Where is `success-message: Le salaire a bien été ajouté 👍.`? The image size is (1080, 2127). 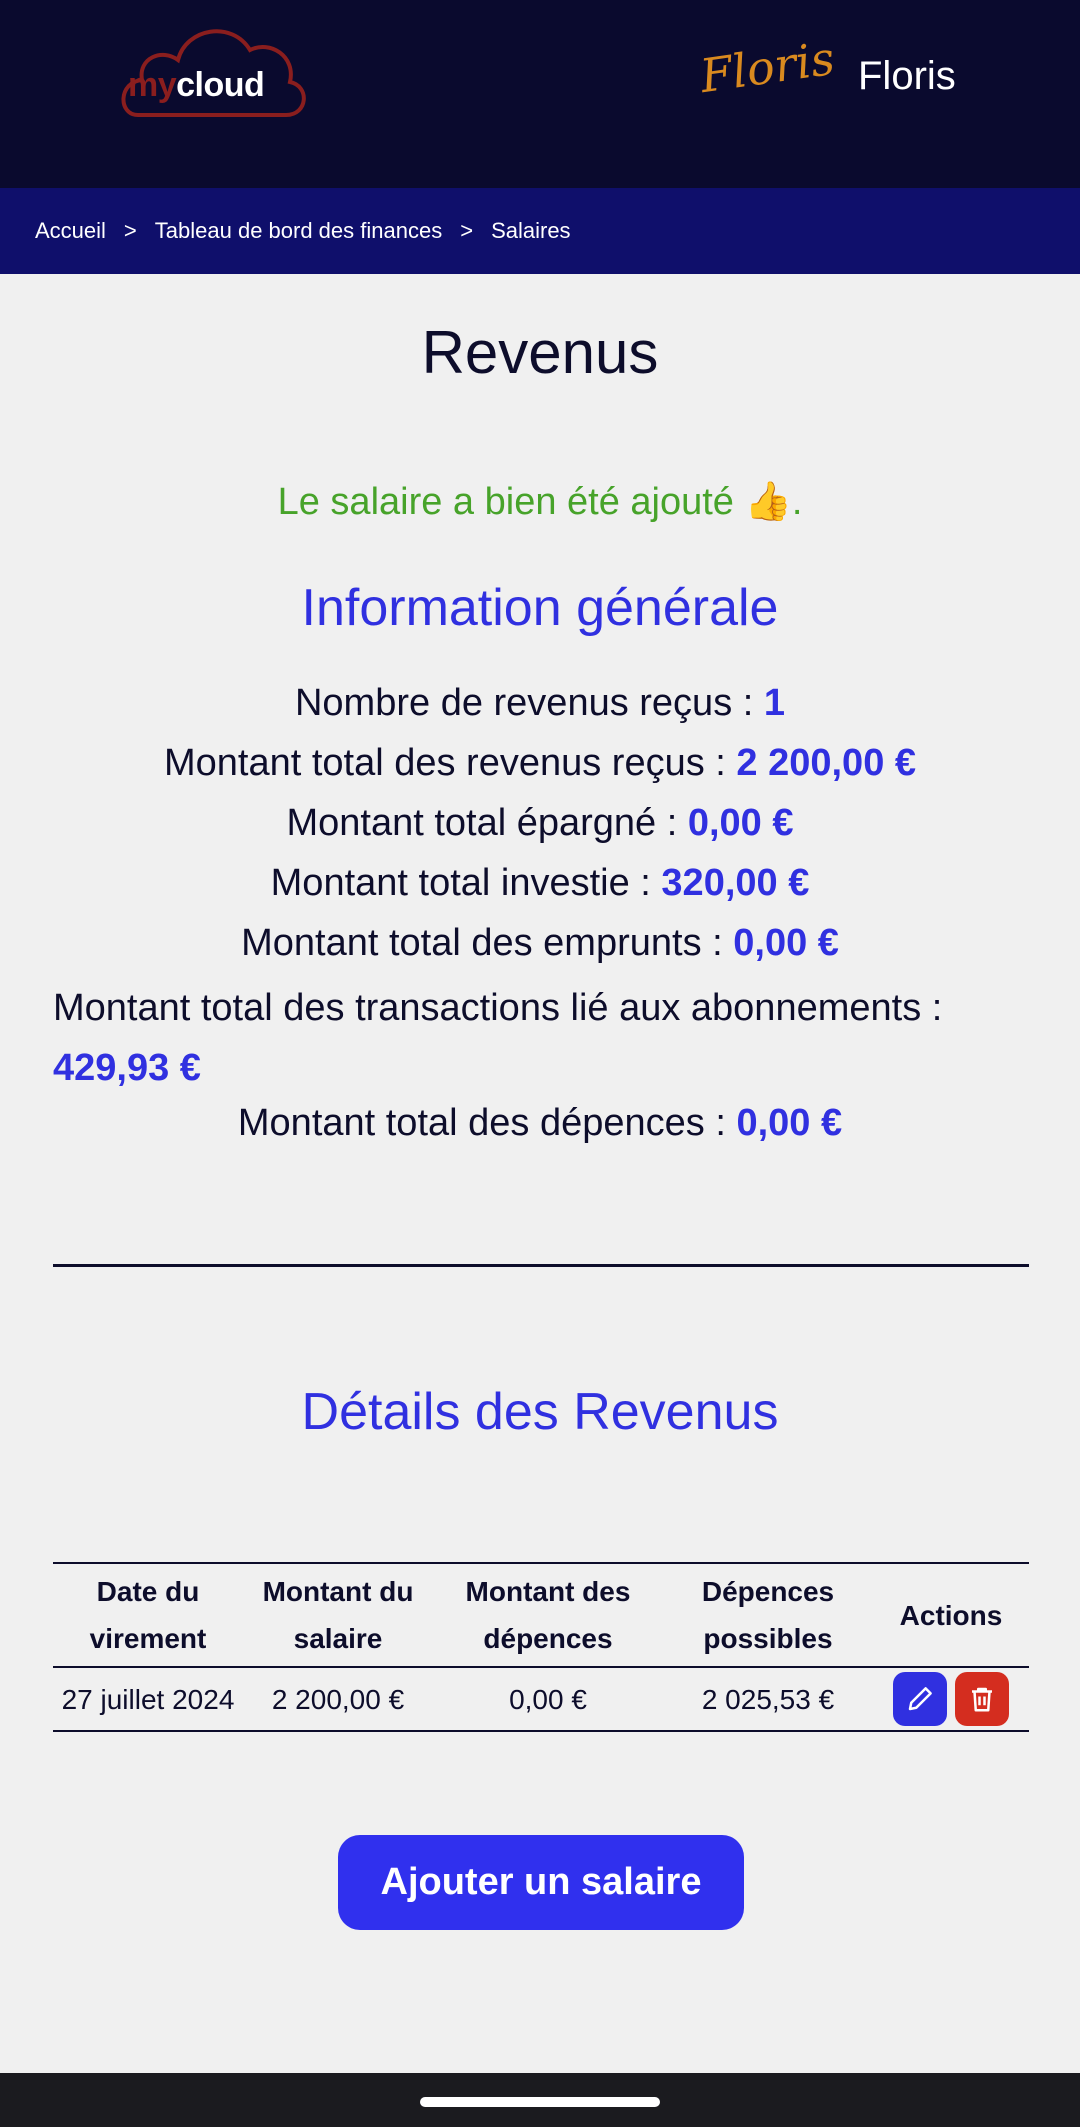
success-message: Le salaire a bien été ajouté 👍. is located at coordinates (540, 502).